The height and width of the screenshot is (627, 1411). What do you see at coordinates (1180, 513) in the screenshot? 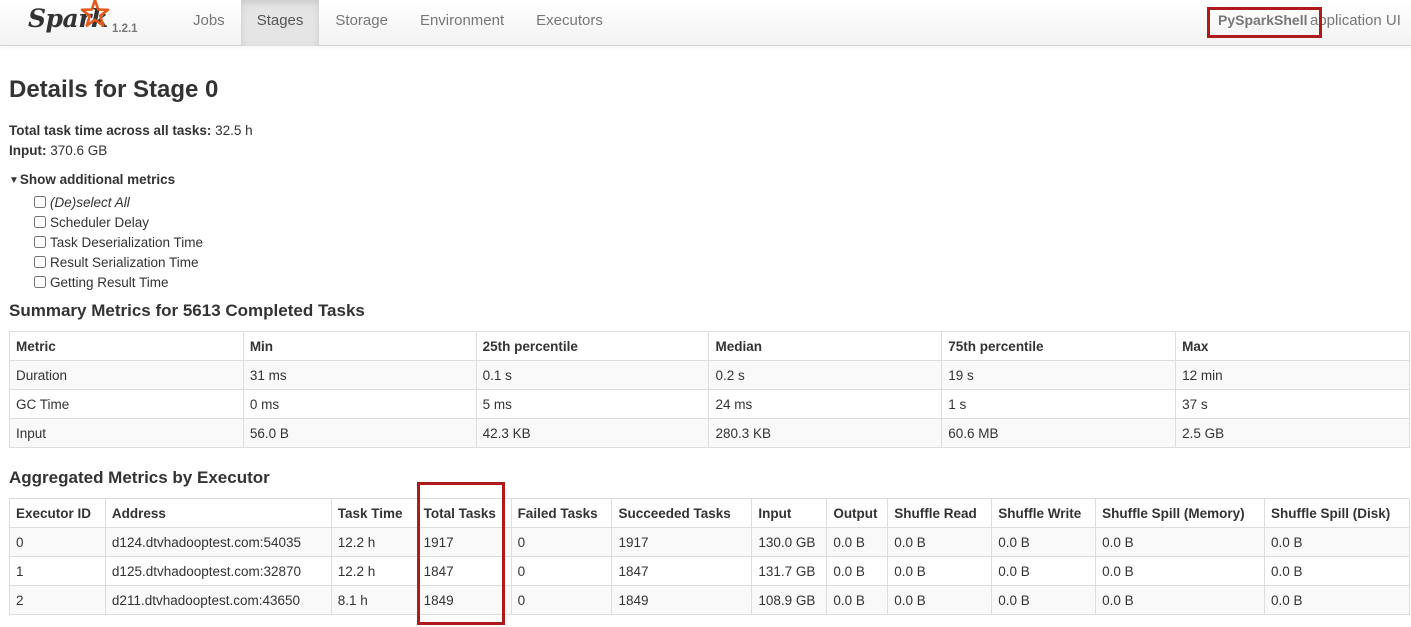
I see `column-header: Shuffle Spill (Memory)` at bounding box center [1180, 513].